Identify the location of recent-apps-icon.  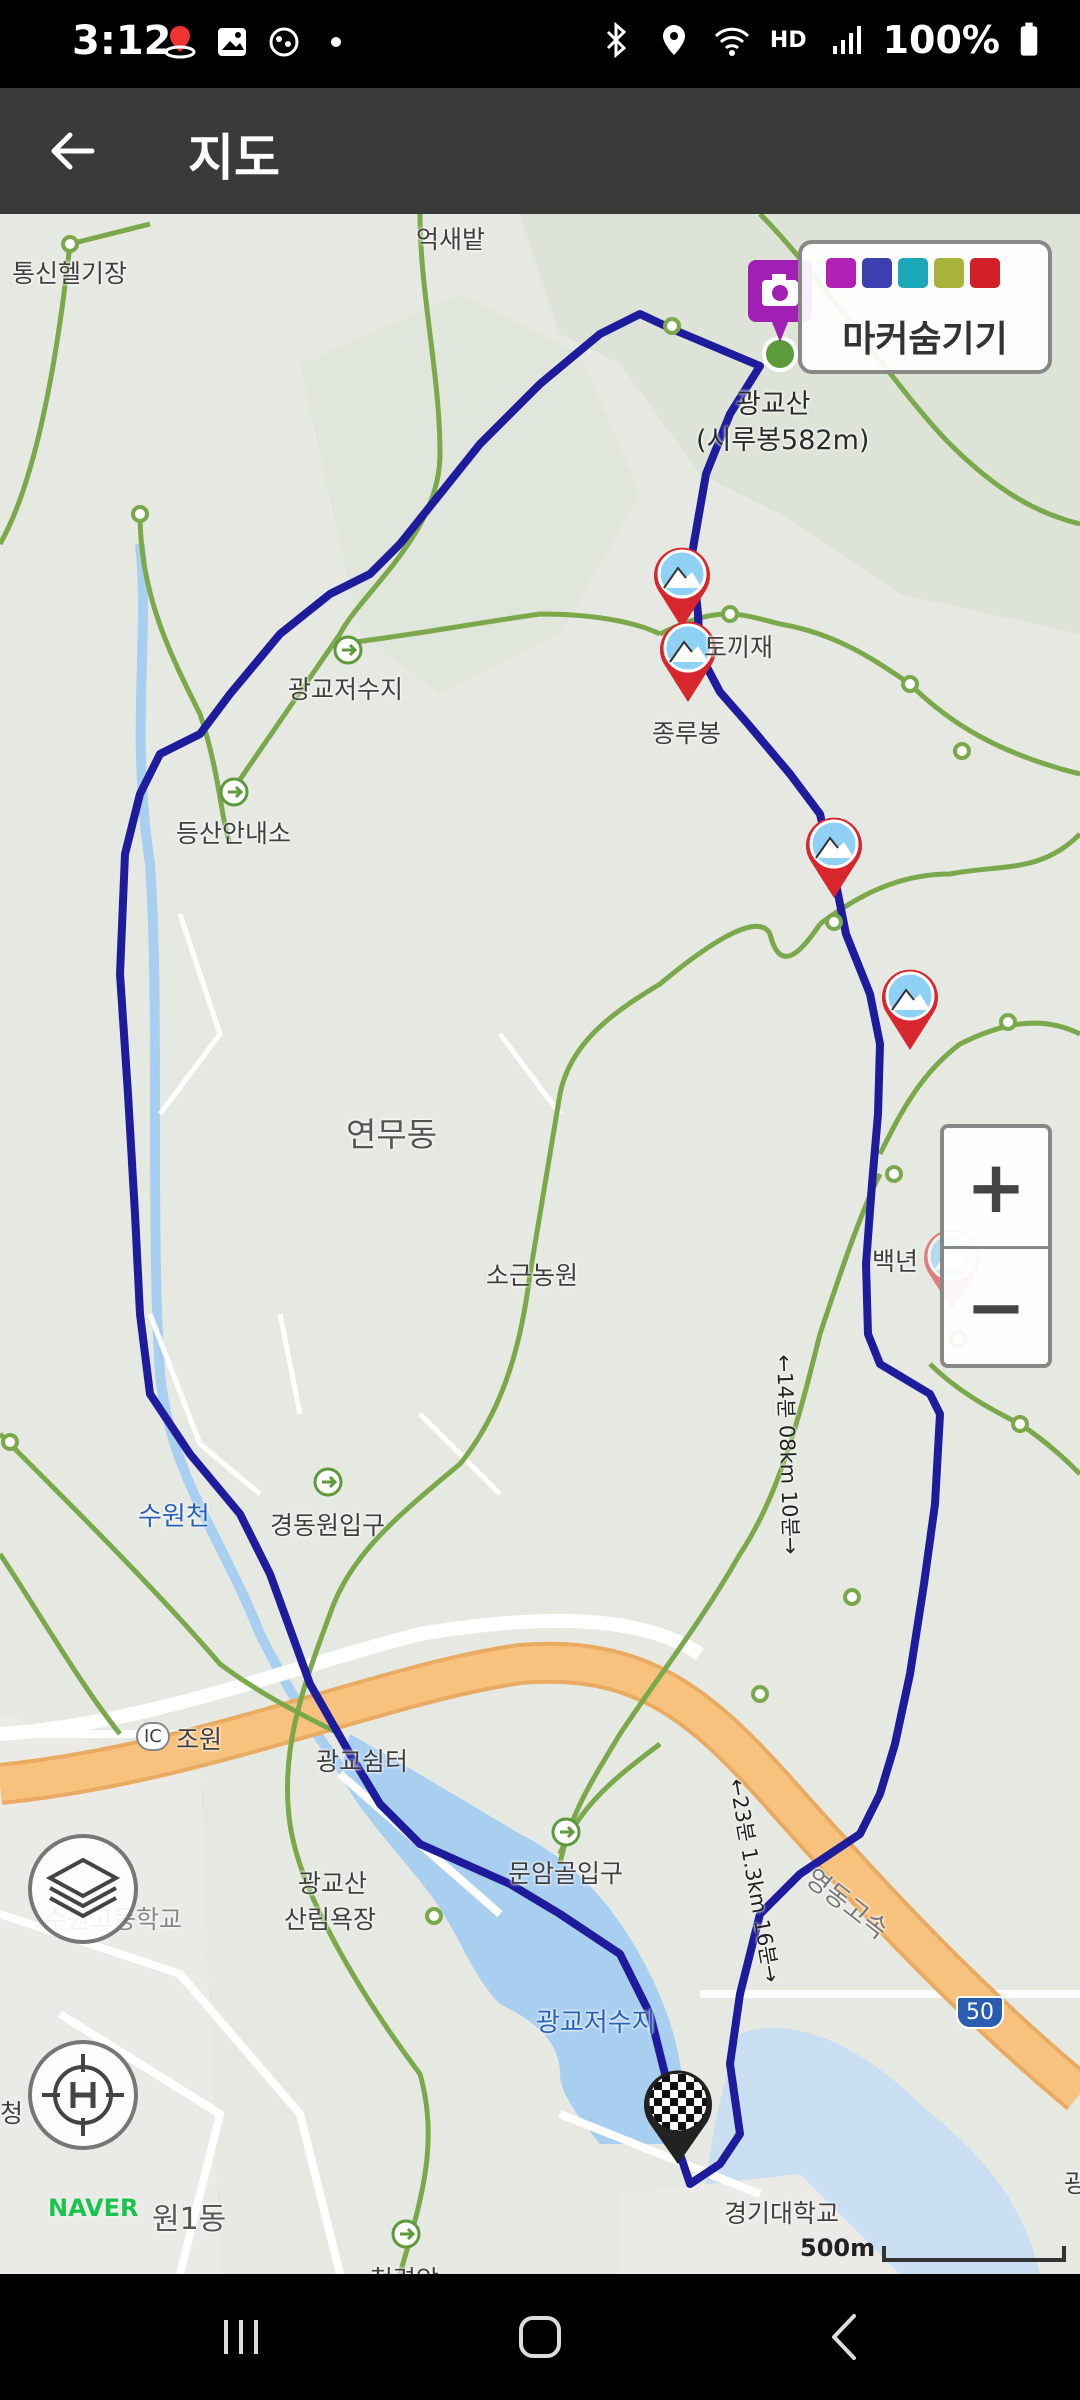
(241, 2337).